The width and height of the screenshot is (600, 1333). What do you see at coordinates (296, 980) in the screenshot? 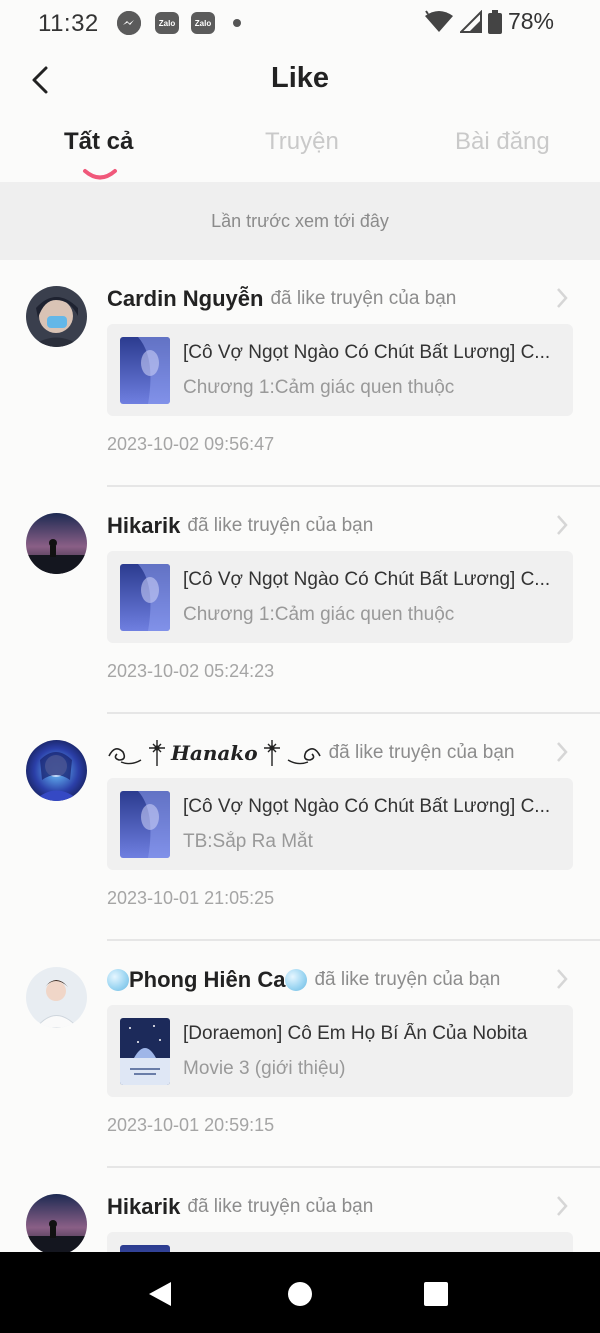
I see `bubble-right-icon` at bounding box center [296, 980].